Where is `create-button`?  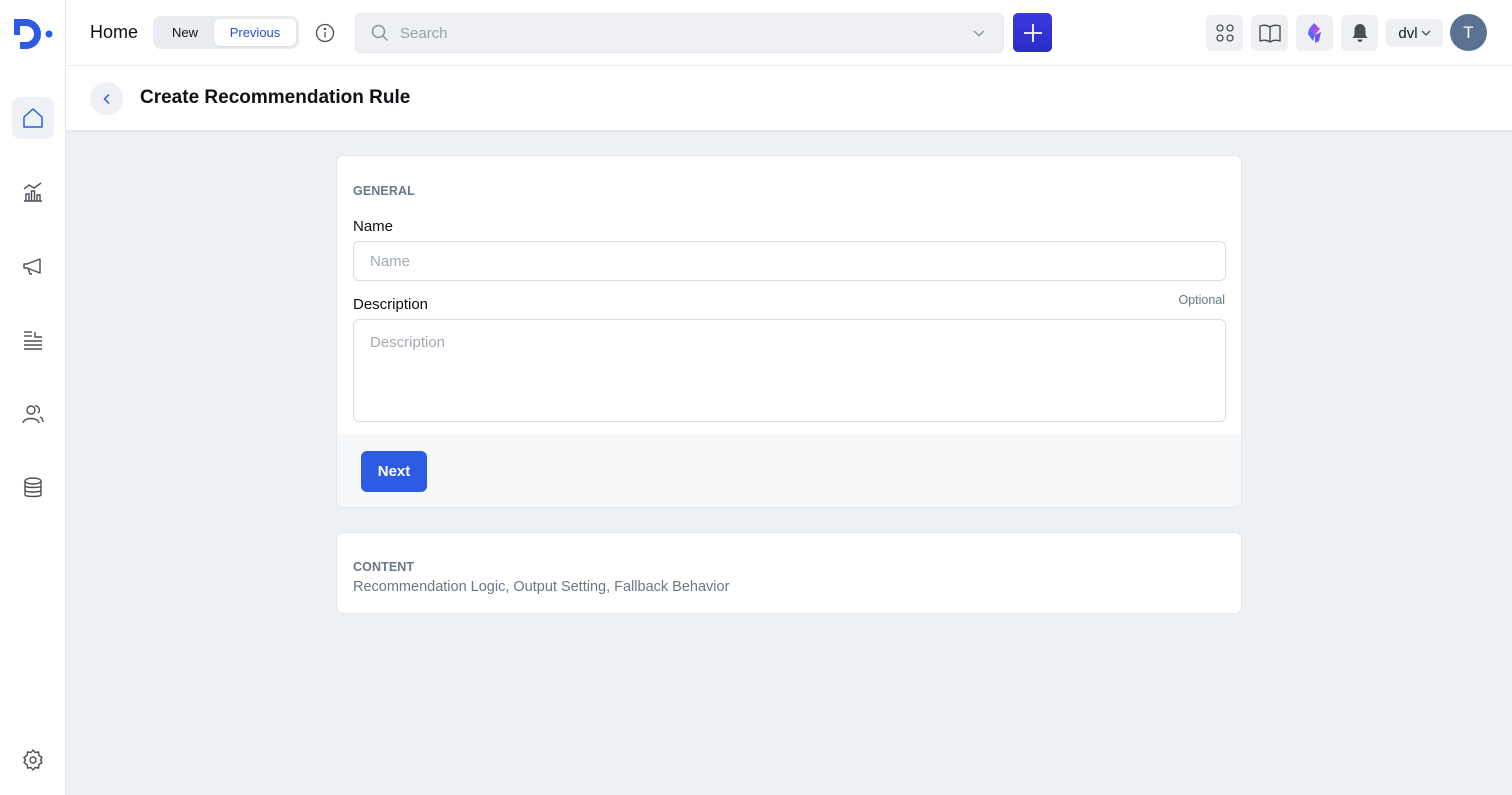
create-button is located at coordinates (1032, 32).